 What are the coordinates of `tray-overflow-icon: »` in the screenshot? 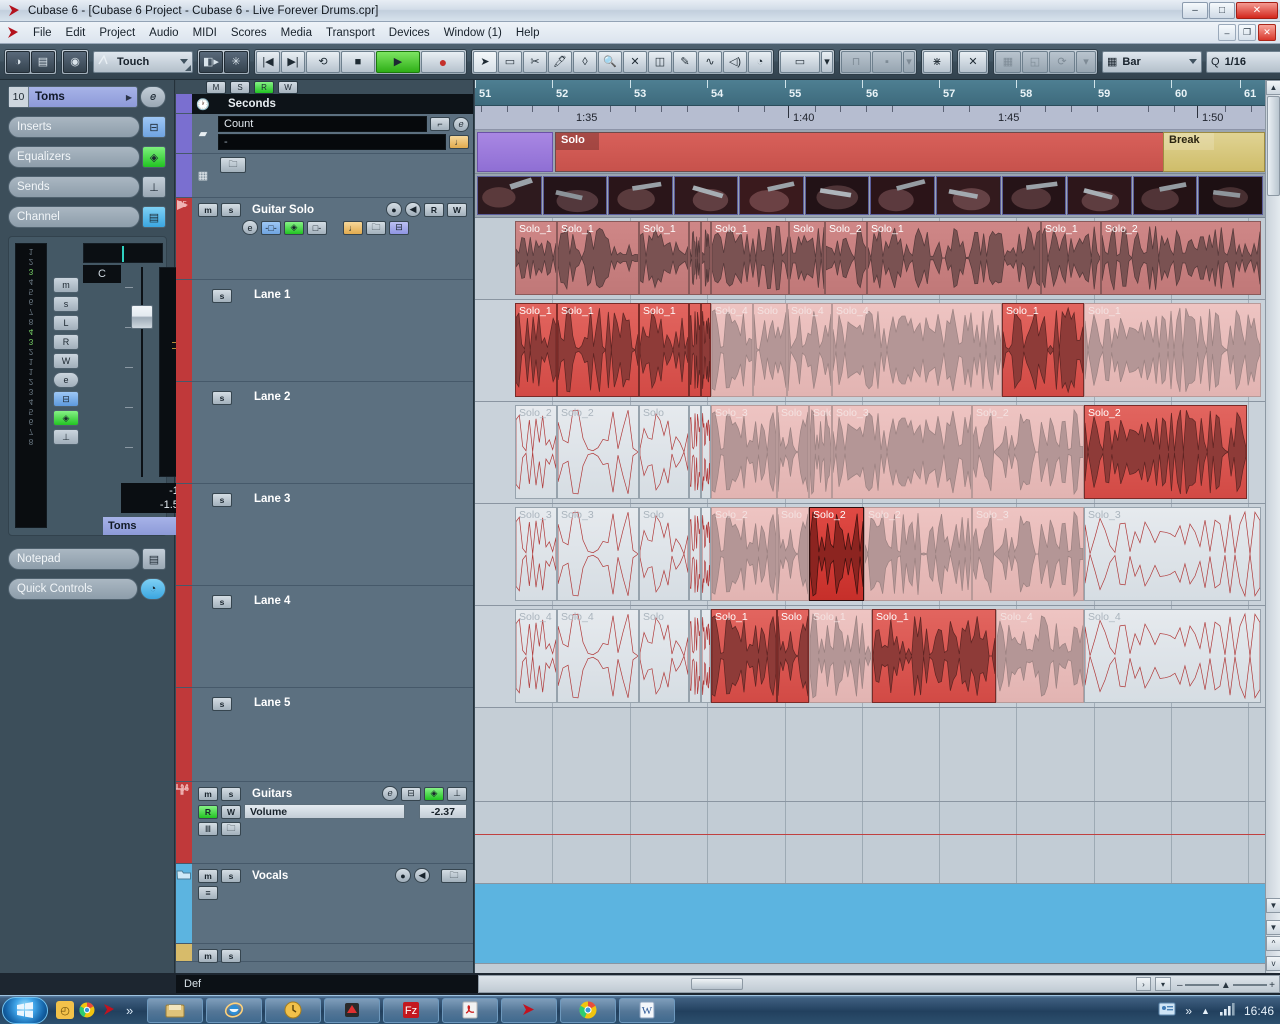 It's located at (1188, 1011).